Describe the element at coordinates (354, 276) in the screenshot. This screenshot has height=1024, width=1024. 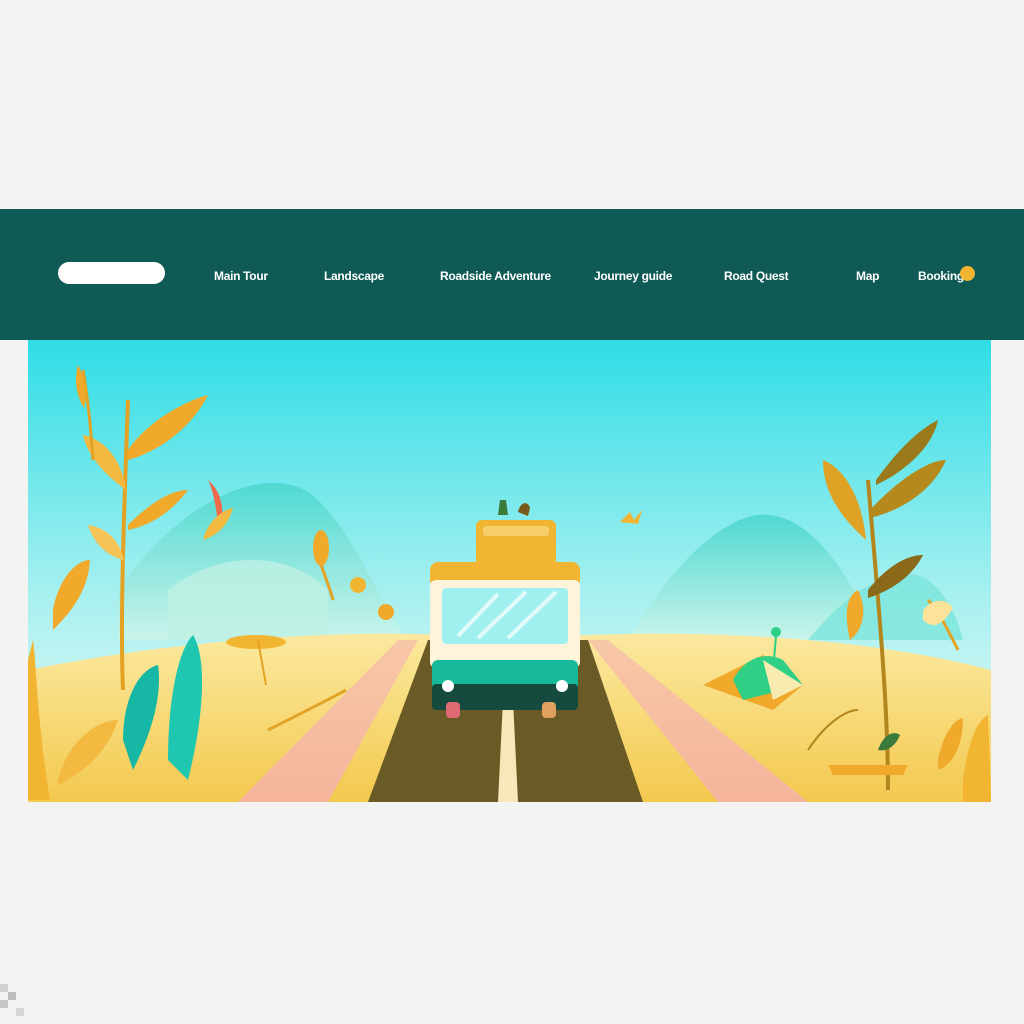
I see `nav-item-landscape: Landscape` at that location.